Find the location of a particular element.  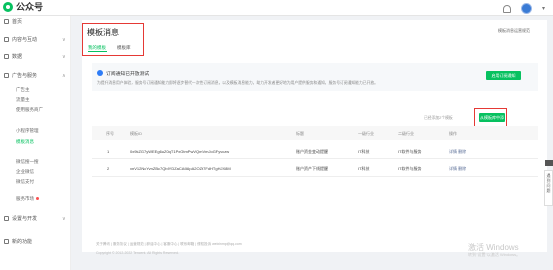

table-row-index: 1 is located at coordinates (108, 151).